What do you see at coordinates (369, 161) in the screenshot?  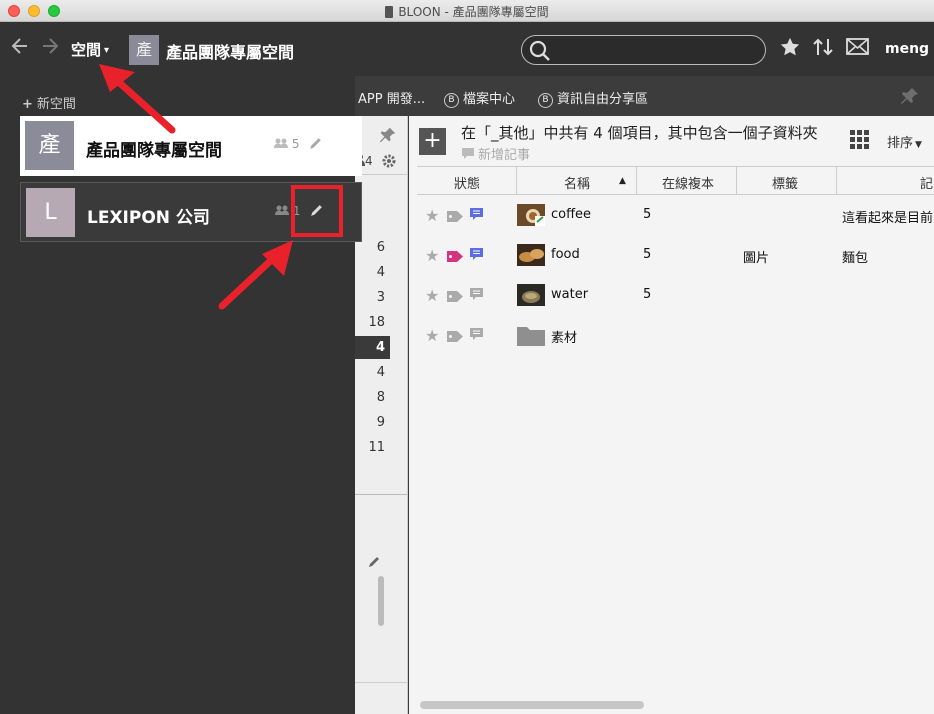 I see `members-count-text: 4` at bounding box center [369, 161].